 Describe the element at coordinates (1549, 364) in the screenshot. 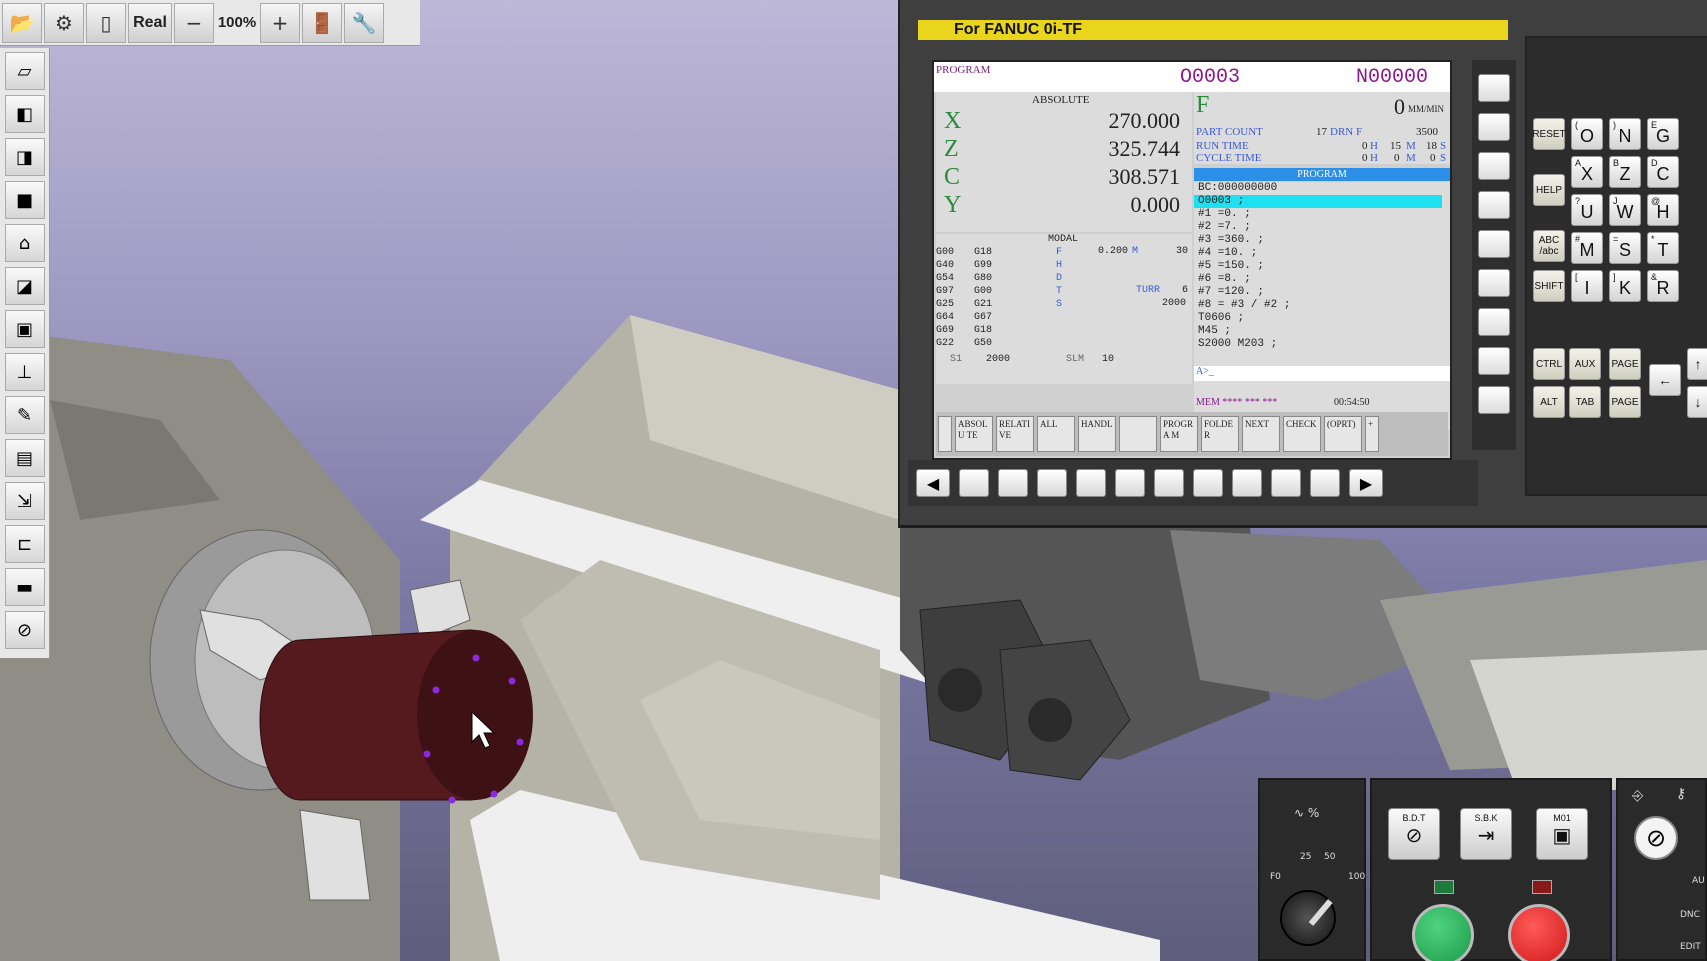

I see `ctrl-key: CTRL` at that location.